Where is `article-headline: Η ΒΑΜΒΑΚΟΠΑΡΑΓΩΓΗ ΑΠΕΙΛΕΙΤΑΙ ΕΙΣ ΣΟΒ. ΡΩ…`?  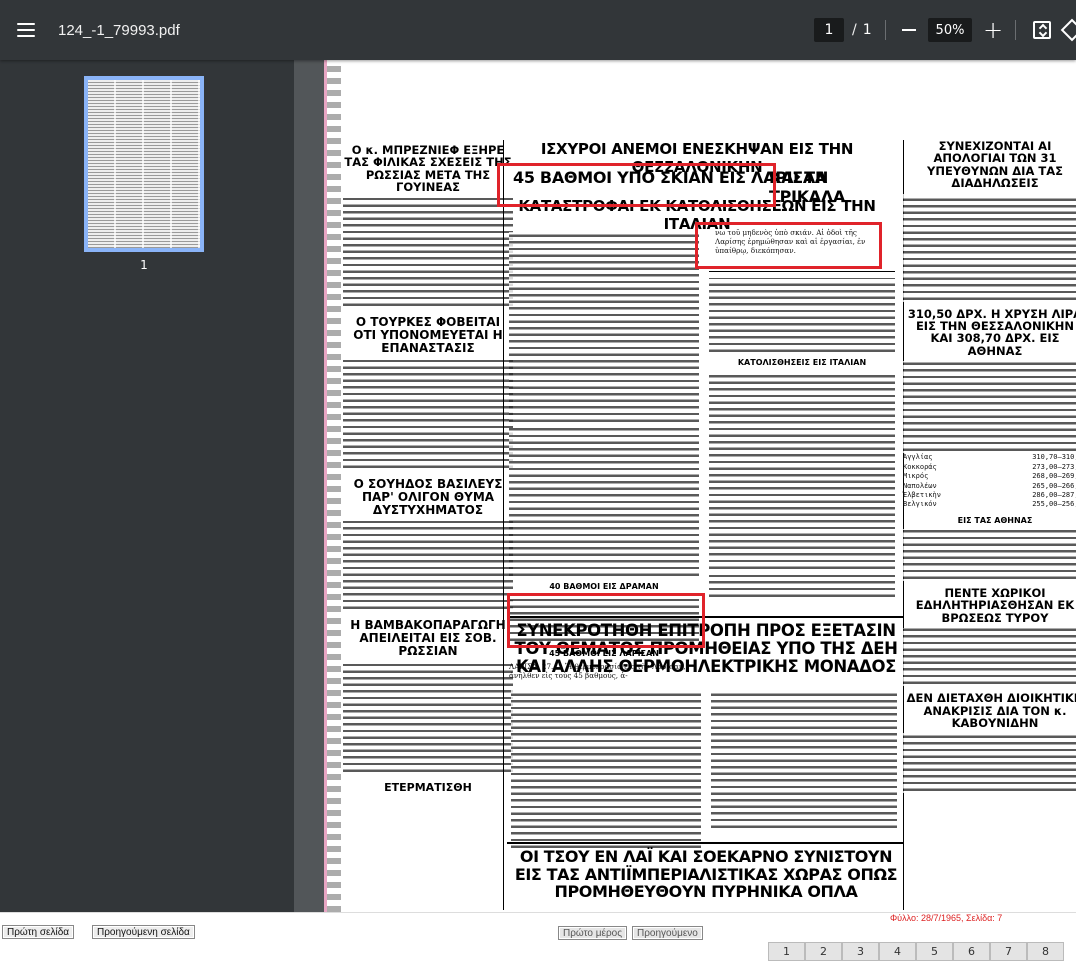 article-headline: Η ΒΑΜΒΑΚΟΠΑΡΑΓΩΓΗ ΑΠΕΙΛΕΙΤΑΙ ΕΙΣ ΣΟΒ. ΡΩ… is located at coordinates (428, 638).